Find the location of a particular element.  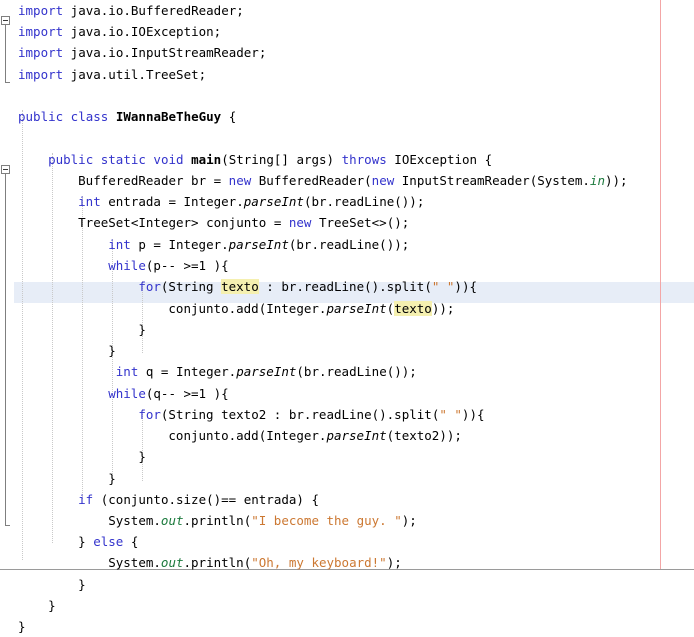

keyword-token: for is located at coordinates (149, 286).